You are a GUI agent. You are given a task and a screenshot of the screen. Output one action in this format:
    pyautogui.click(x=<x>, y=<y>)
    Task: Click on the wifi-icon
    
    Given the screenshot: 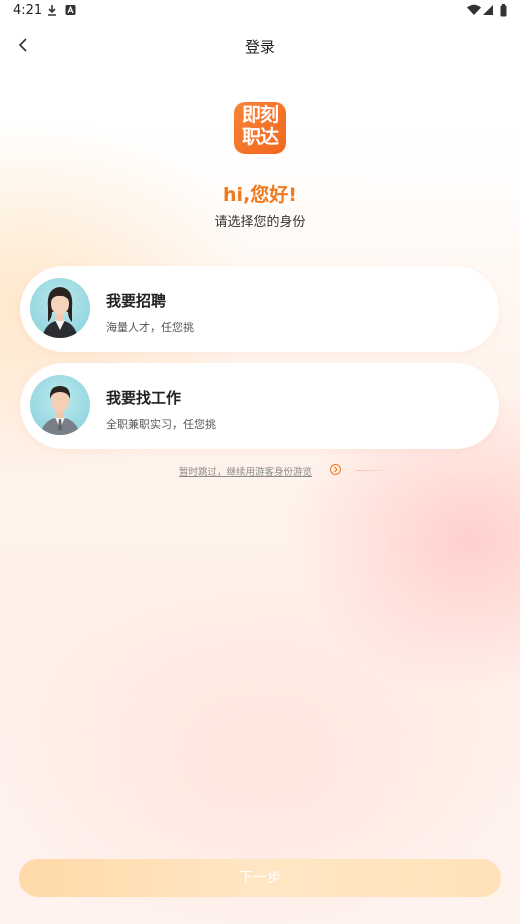 What is the action you would take?
    pyautogui.click(x=474, y=9)
    